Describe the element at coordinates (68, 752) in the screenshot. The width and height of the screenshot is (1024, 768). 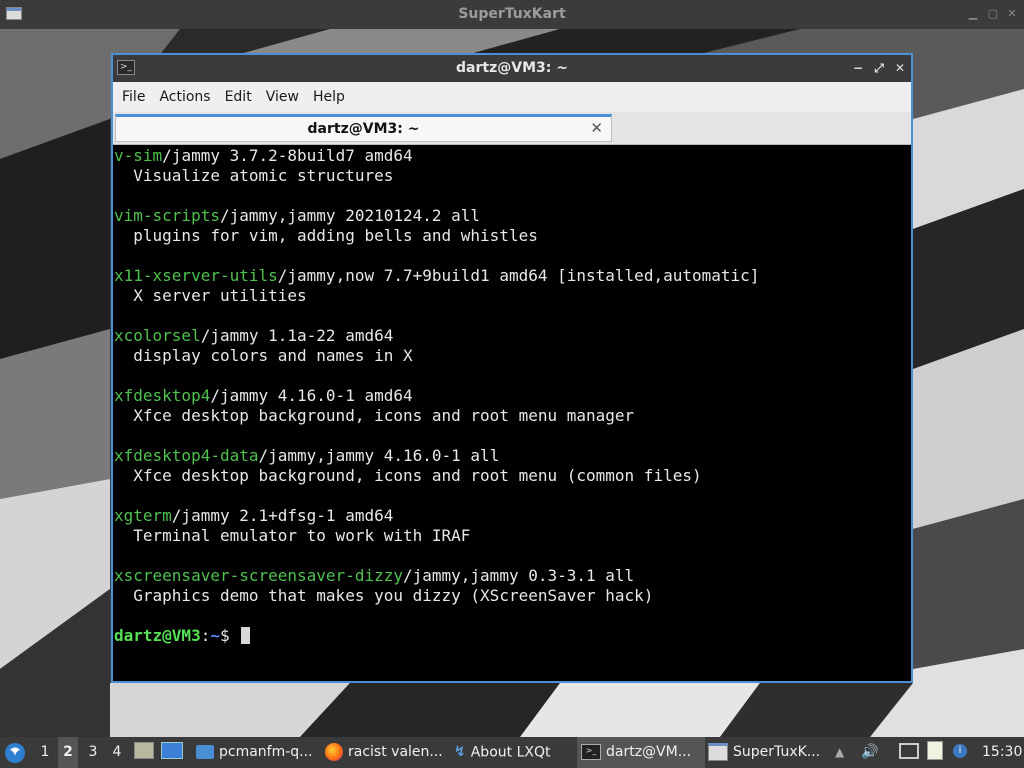
I see `workspace-2: 2` at that location.